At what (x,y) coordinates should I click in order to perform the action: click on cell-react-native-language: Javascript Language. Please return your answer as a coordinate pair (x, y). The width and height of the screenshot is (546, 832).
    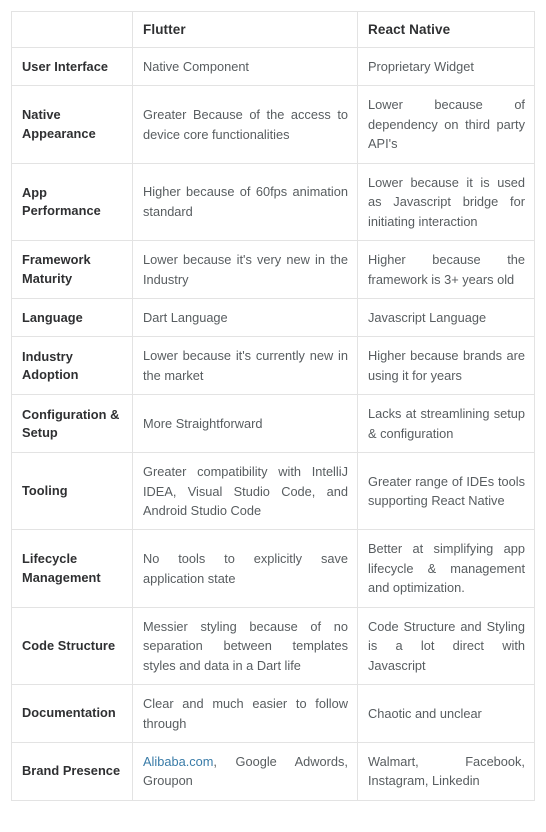
    Looking at the image, I should click on (446, 317).